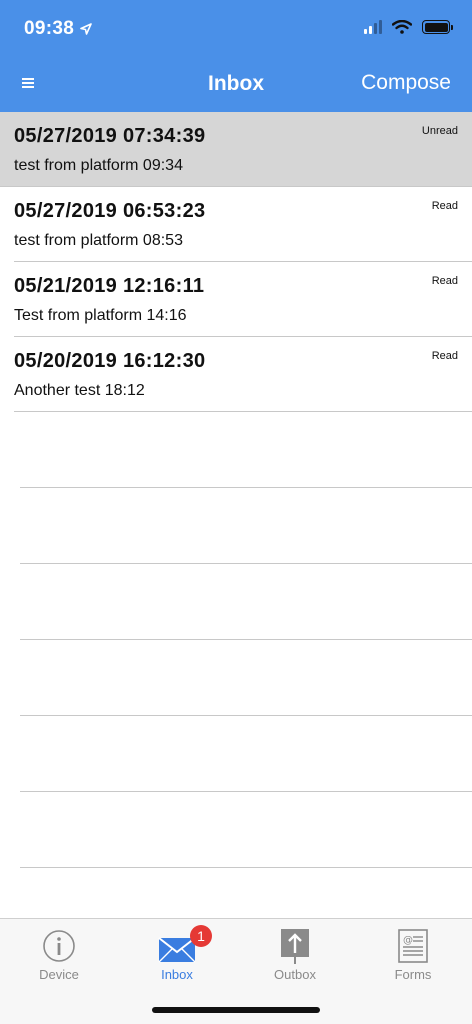 This screenshot has width=472, height=1024. Describe the element at coordinates (236, 56) in the screenshot. I see `top-bar: 09:38 Inbox Compose` at that location.